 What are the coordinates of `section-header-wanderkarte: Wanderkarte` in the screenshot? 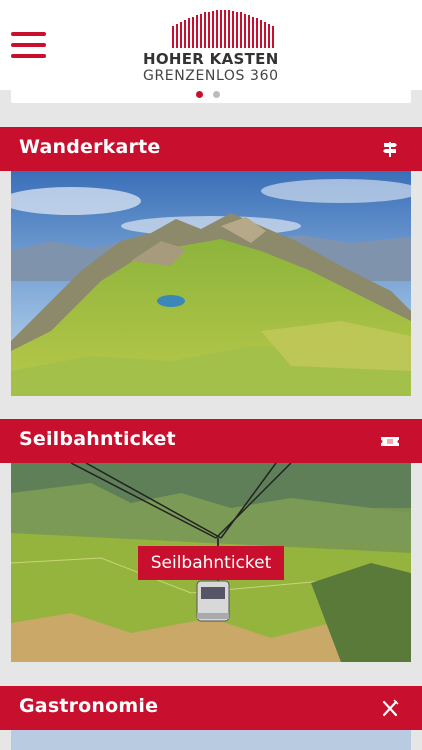 It's located at (211, 149).